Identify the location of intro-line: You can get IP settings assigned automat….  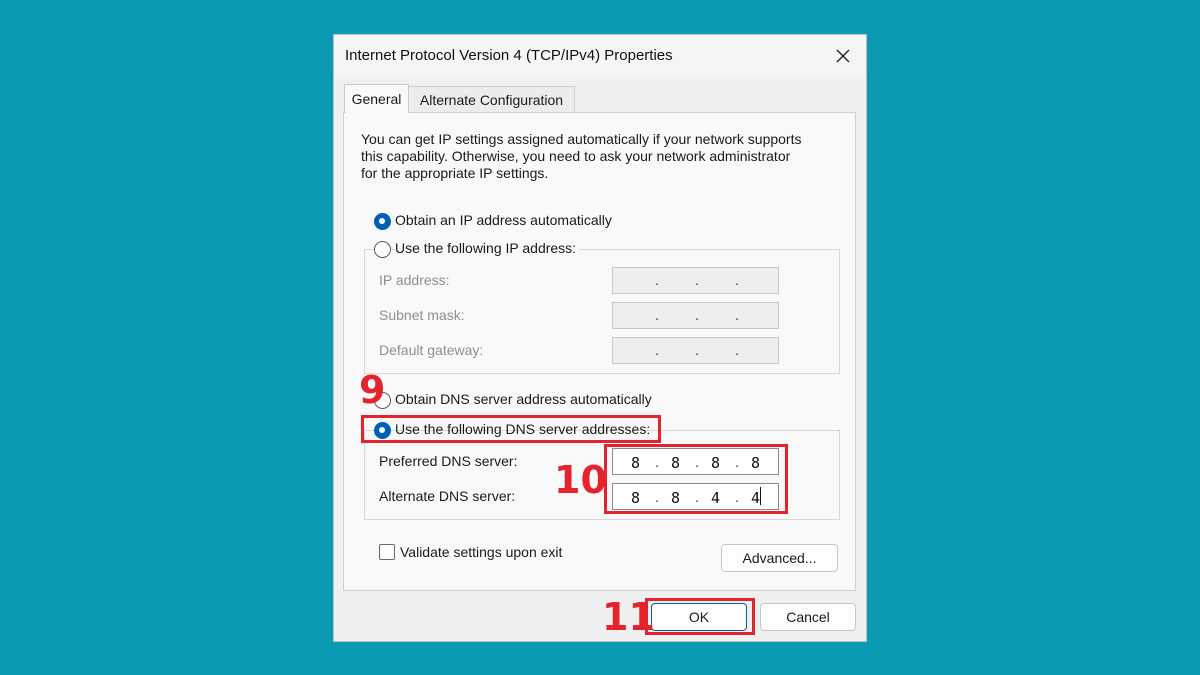
(581, 139).